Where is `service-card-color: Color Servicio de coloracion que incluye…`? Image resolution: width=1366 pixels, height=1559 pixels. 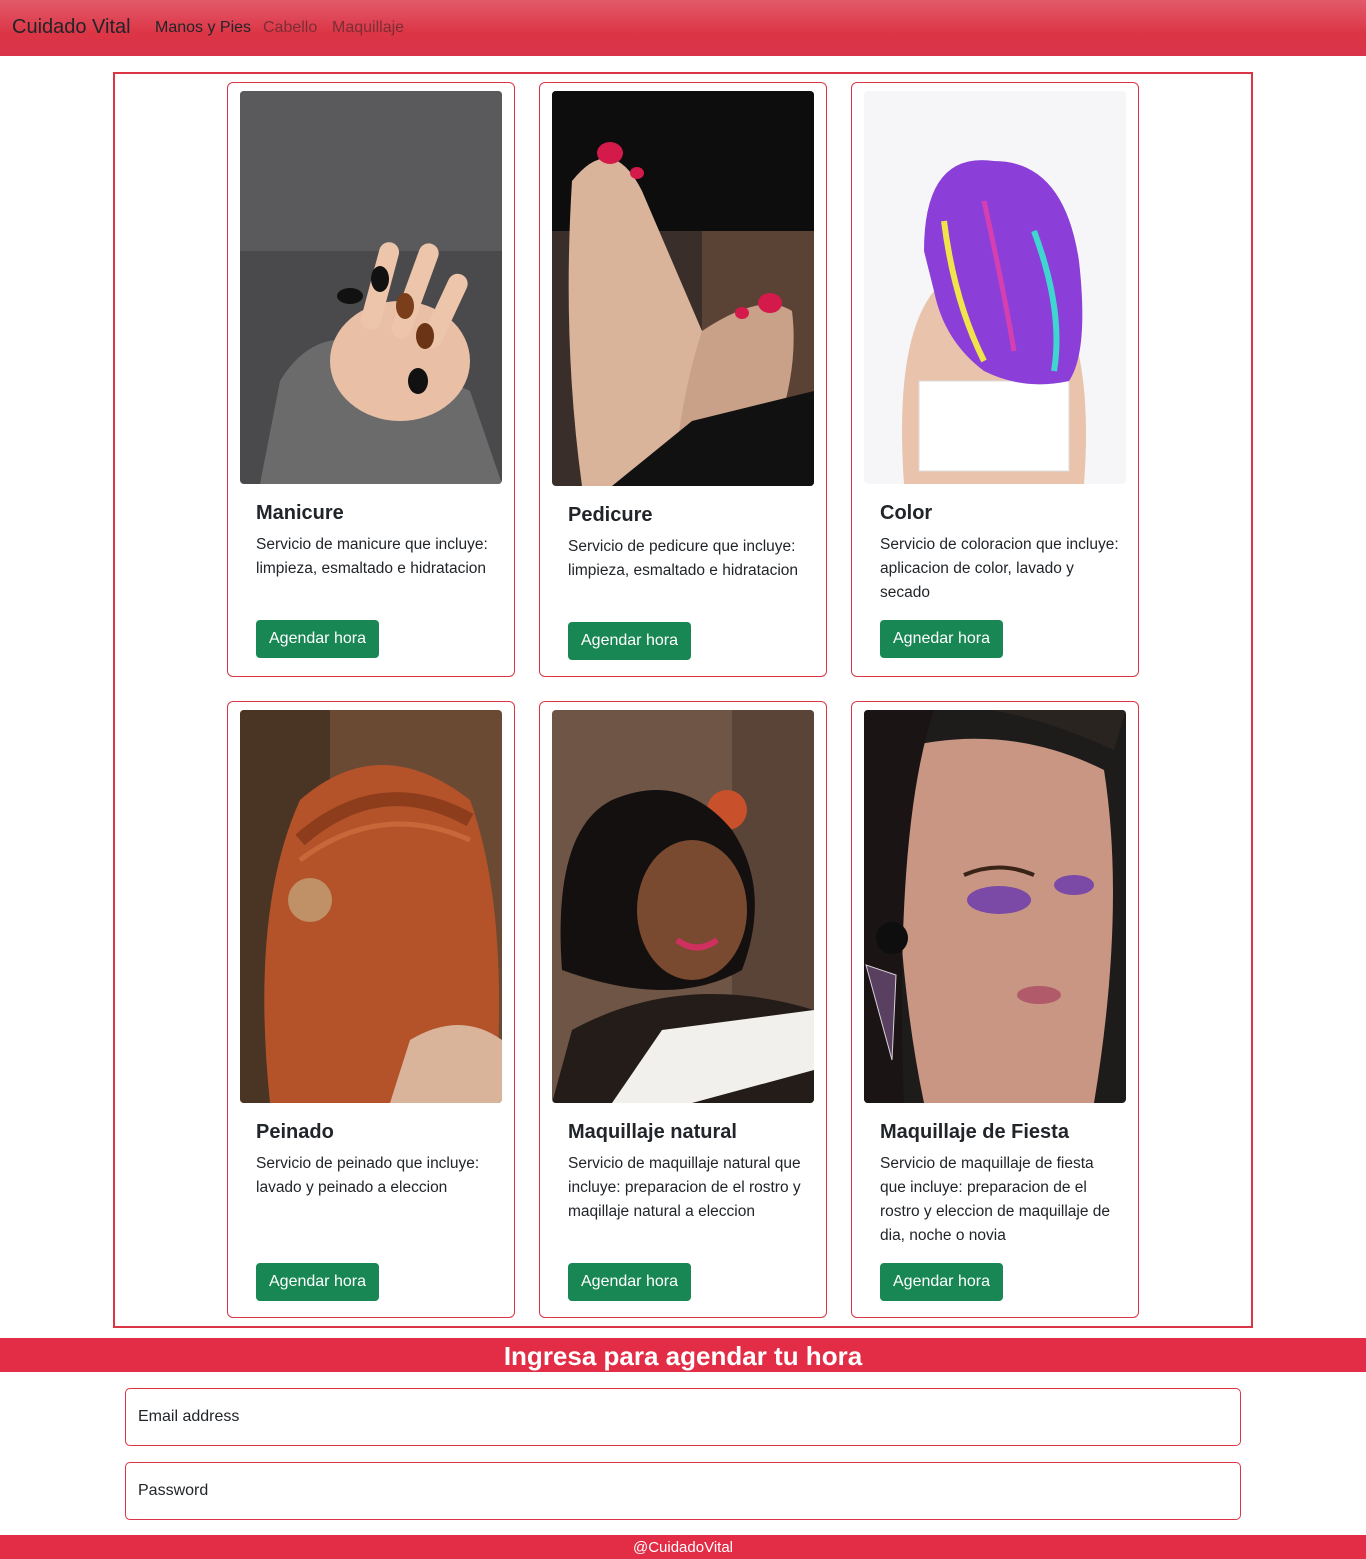 service-card-color: Color Servicio de coloracion que incluye… is located at coordinates (995, 379).